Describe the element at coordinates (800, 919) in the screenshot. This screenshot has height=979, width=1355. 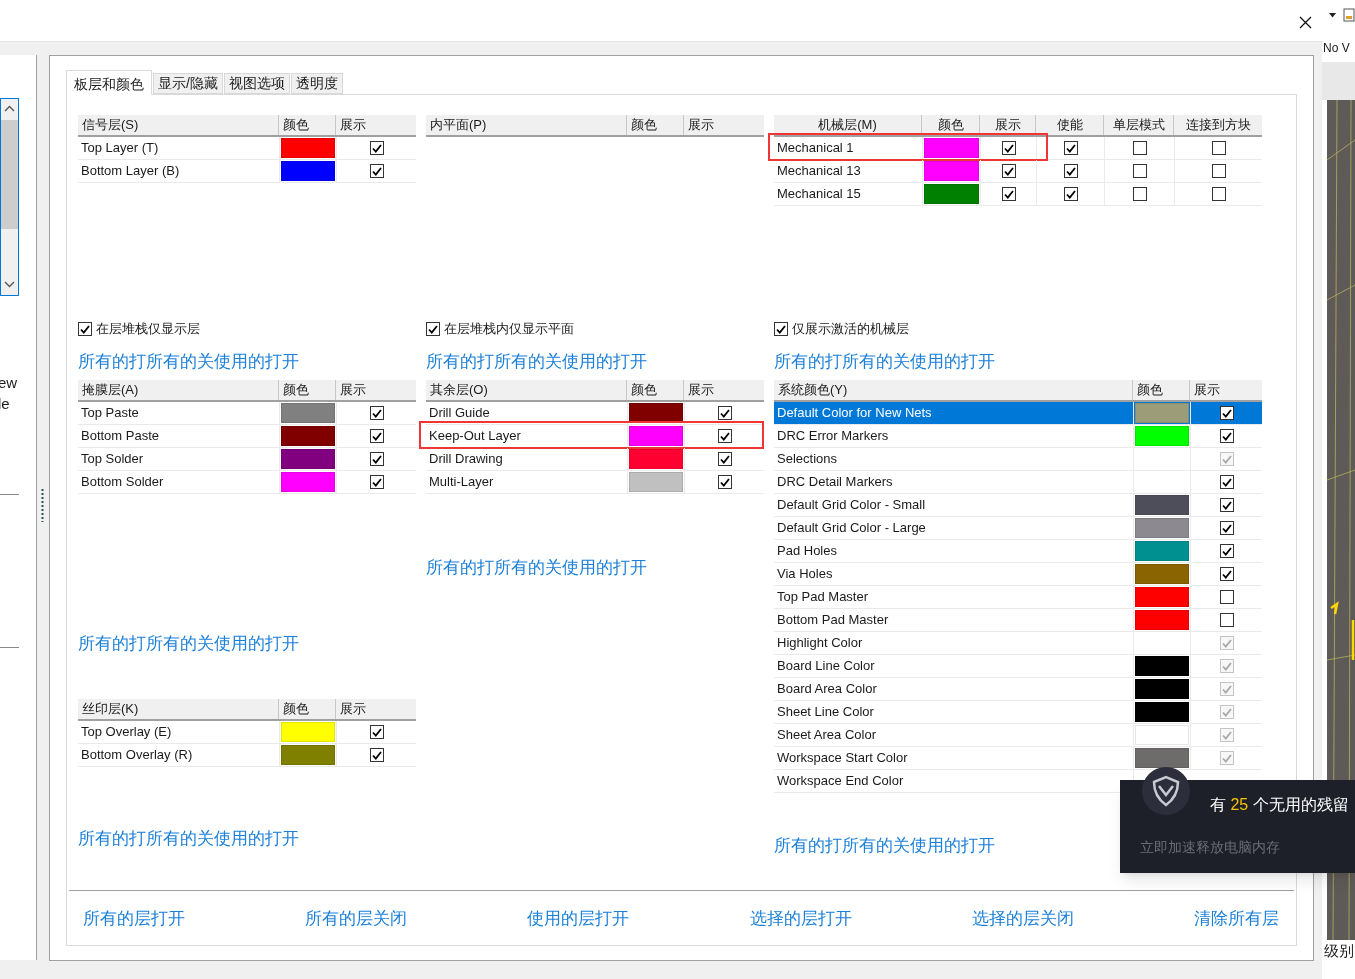
I see `link: 选择的层打开` at that location.